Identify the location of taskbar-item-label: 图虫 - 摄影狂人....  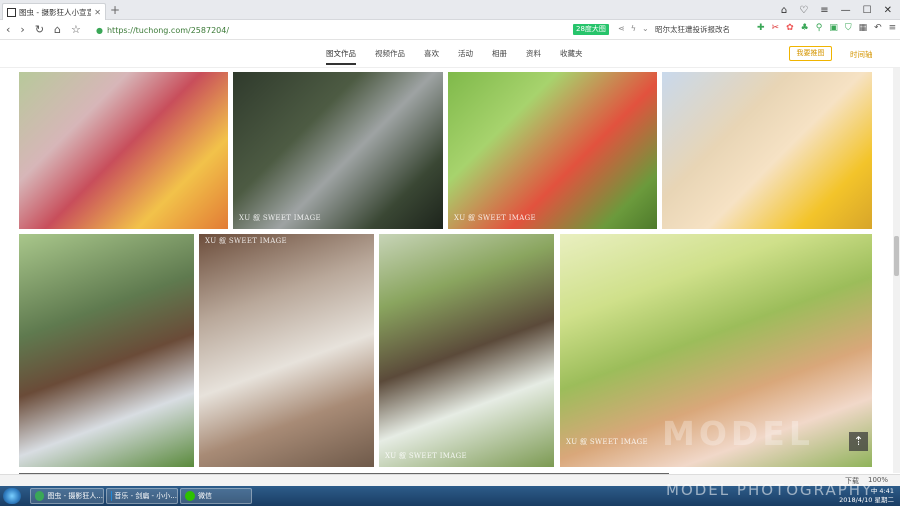
(75, 496).